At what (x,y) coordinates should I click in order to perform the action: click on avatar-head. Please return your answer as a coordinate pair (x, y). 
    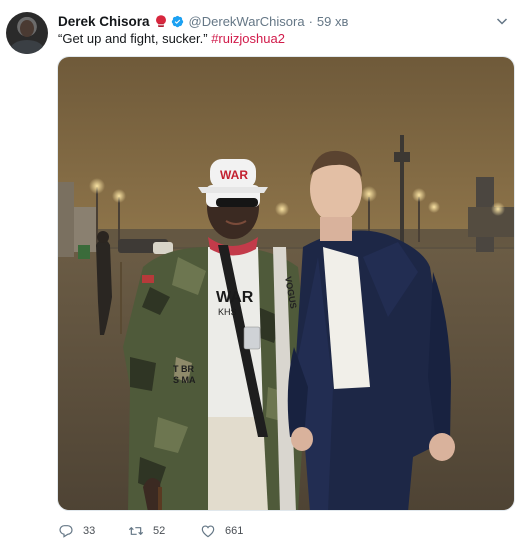
    Looking at the image, I should click on (27, 28).